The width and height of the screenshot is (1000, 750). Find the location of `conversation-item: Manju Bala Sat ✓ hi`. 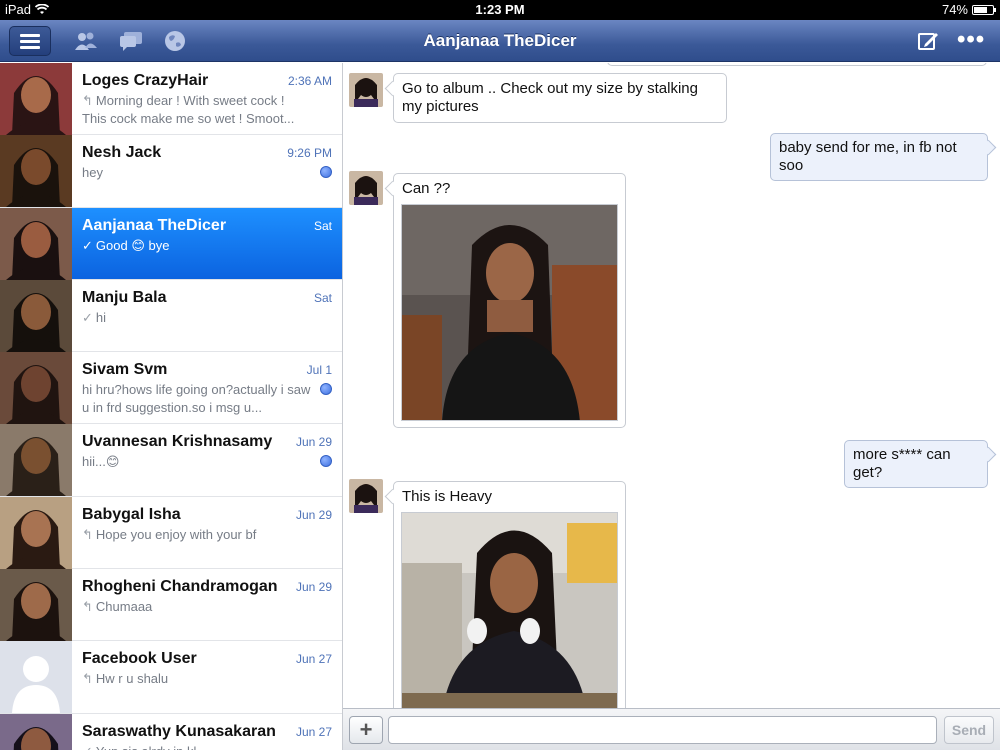

conversation-item: Manju Bala Sat ✓ hi is located at coordinates (171, 316).